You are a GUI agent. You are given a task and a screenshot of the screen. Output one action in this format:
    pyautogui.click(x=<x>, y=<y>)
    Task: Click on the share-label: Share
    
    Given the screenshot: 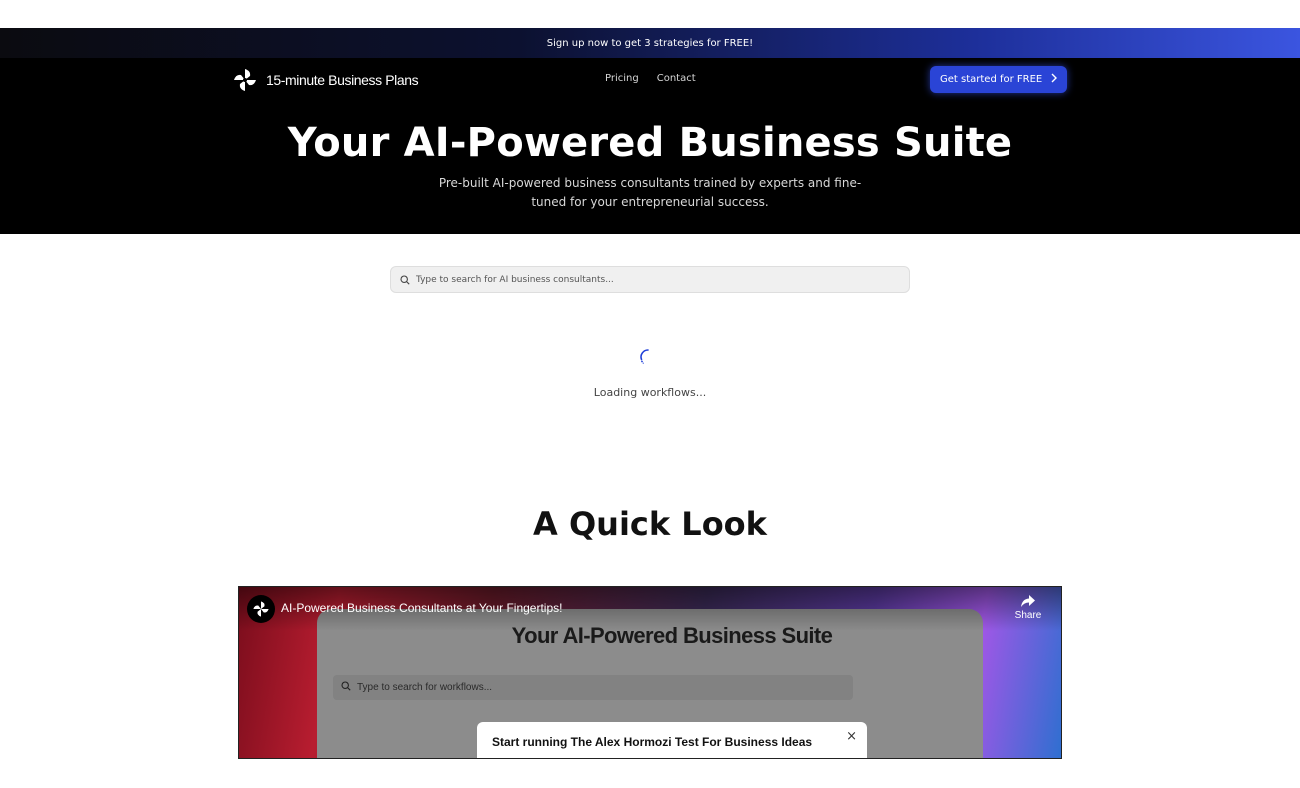 What is the action you would take?
    pyautogui.click(x=1028, y=615)
    